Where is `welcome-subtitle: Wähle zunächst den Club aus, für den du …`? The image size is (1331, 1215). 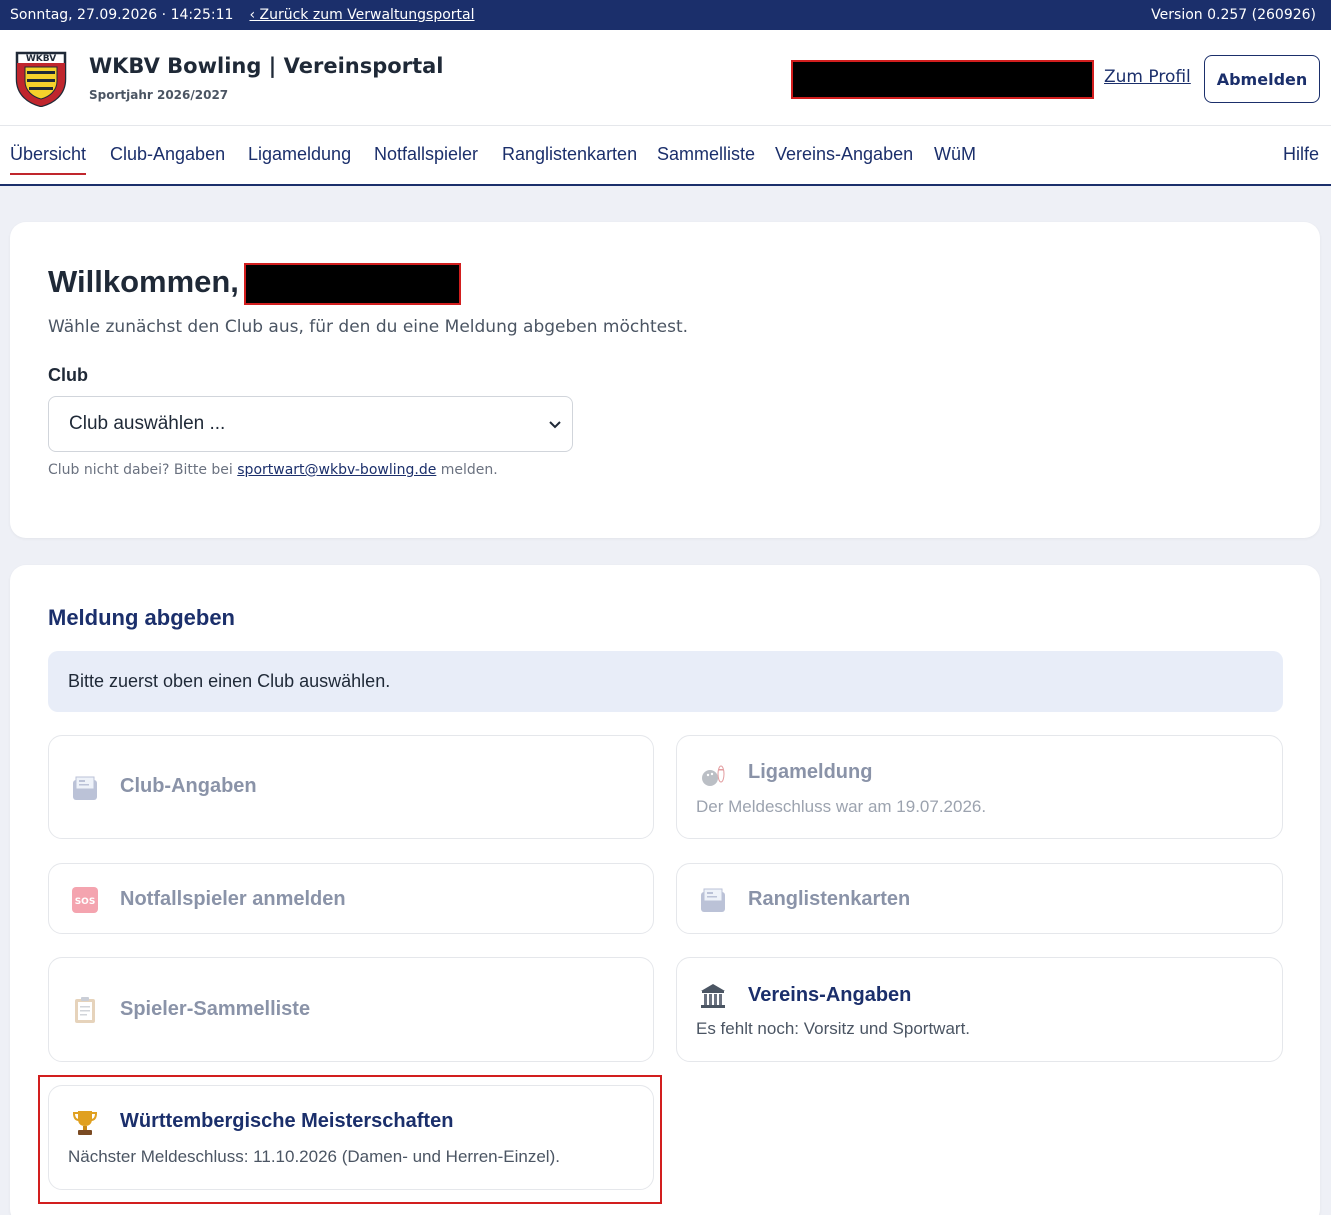
welcome-subtitle: Wähle zunächst den Club aus, für den du … is located at coordinates (368, 327).